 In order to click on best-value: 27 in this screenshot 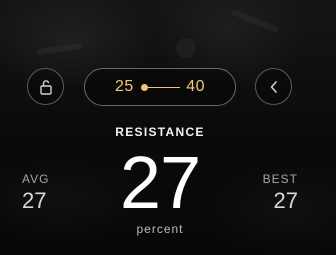, I will do `click(285, 200)`.